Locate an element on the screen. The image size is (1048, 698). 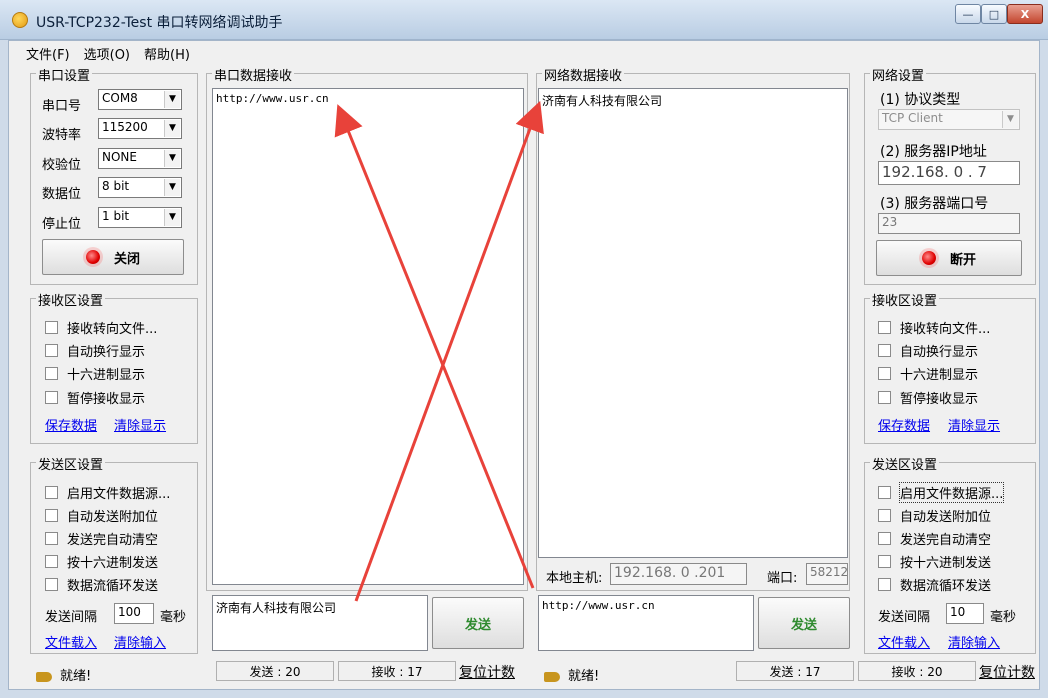
arrow-to-serial-recv is located at coordinates (434, 346).